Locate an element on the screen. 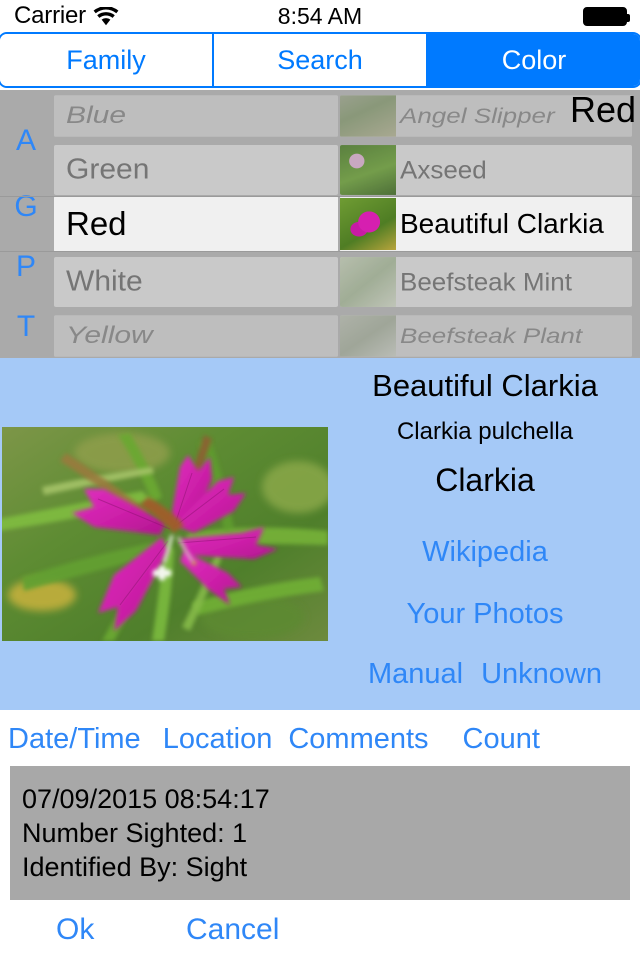 The image size is (640, 960). picker-option-beefsteak-mint: Beefsteak Mint is located at coordinates (490, 282).